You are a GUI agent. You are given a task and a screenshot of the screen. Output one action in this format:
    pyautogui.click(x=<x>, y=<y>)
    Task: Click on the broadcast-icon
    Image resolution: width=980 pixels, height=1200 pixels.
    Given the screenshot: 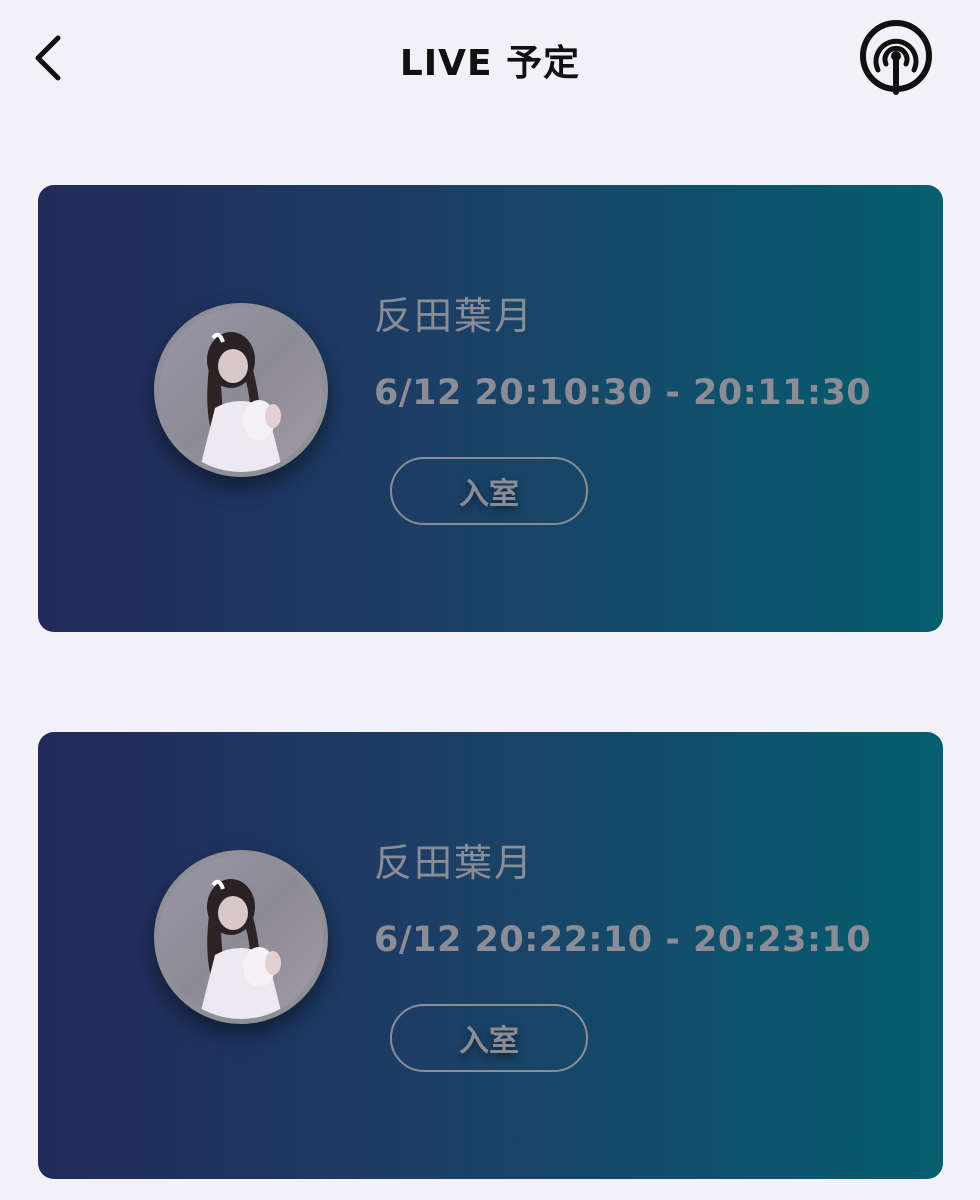 What is the action you would take?
    pyautogui.click(x=896, y=57)
    